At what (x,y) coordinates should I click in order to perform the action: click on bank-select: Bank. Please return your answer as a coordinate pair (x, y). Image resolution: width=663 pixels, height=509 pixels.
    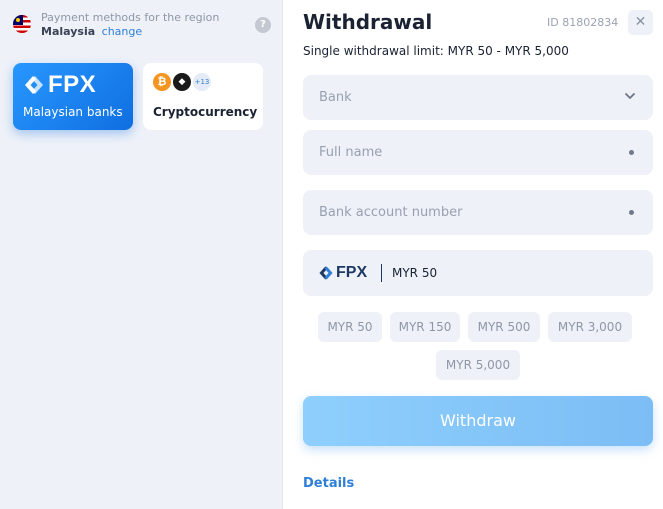
    Looking at the image, I should click on (478, 97).